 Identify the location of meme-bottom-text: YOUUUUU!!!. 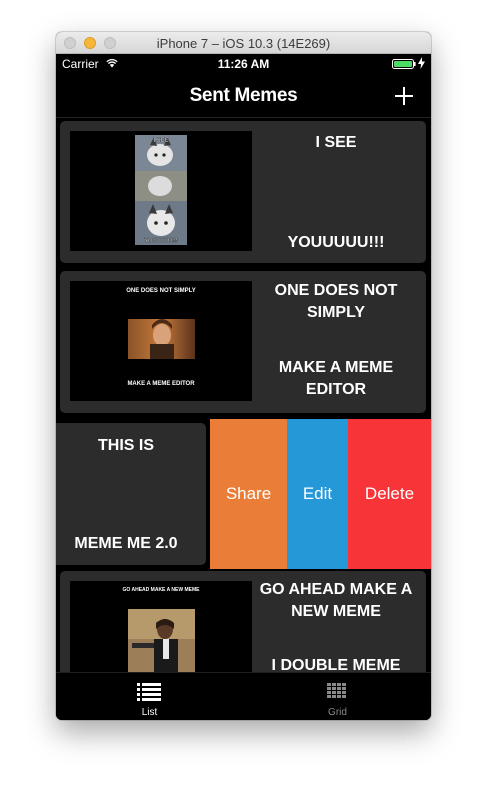
(336, 242).